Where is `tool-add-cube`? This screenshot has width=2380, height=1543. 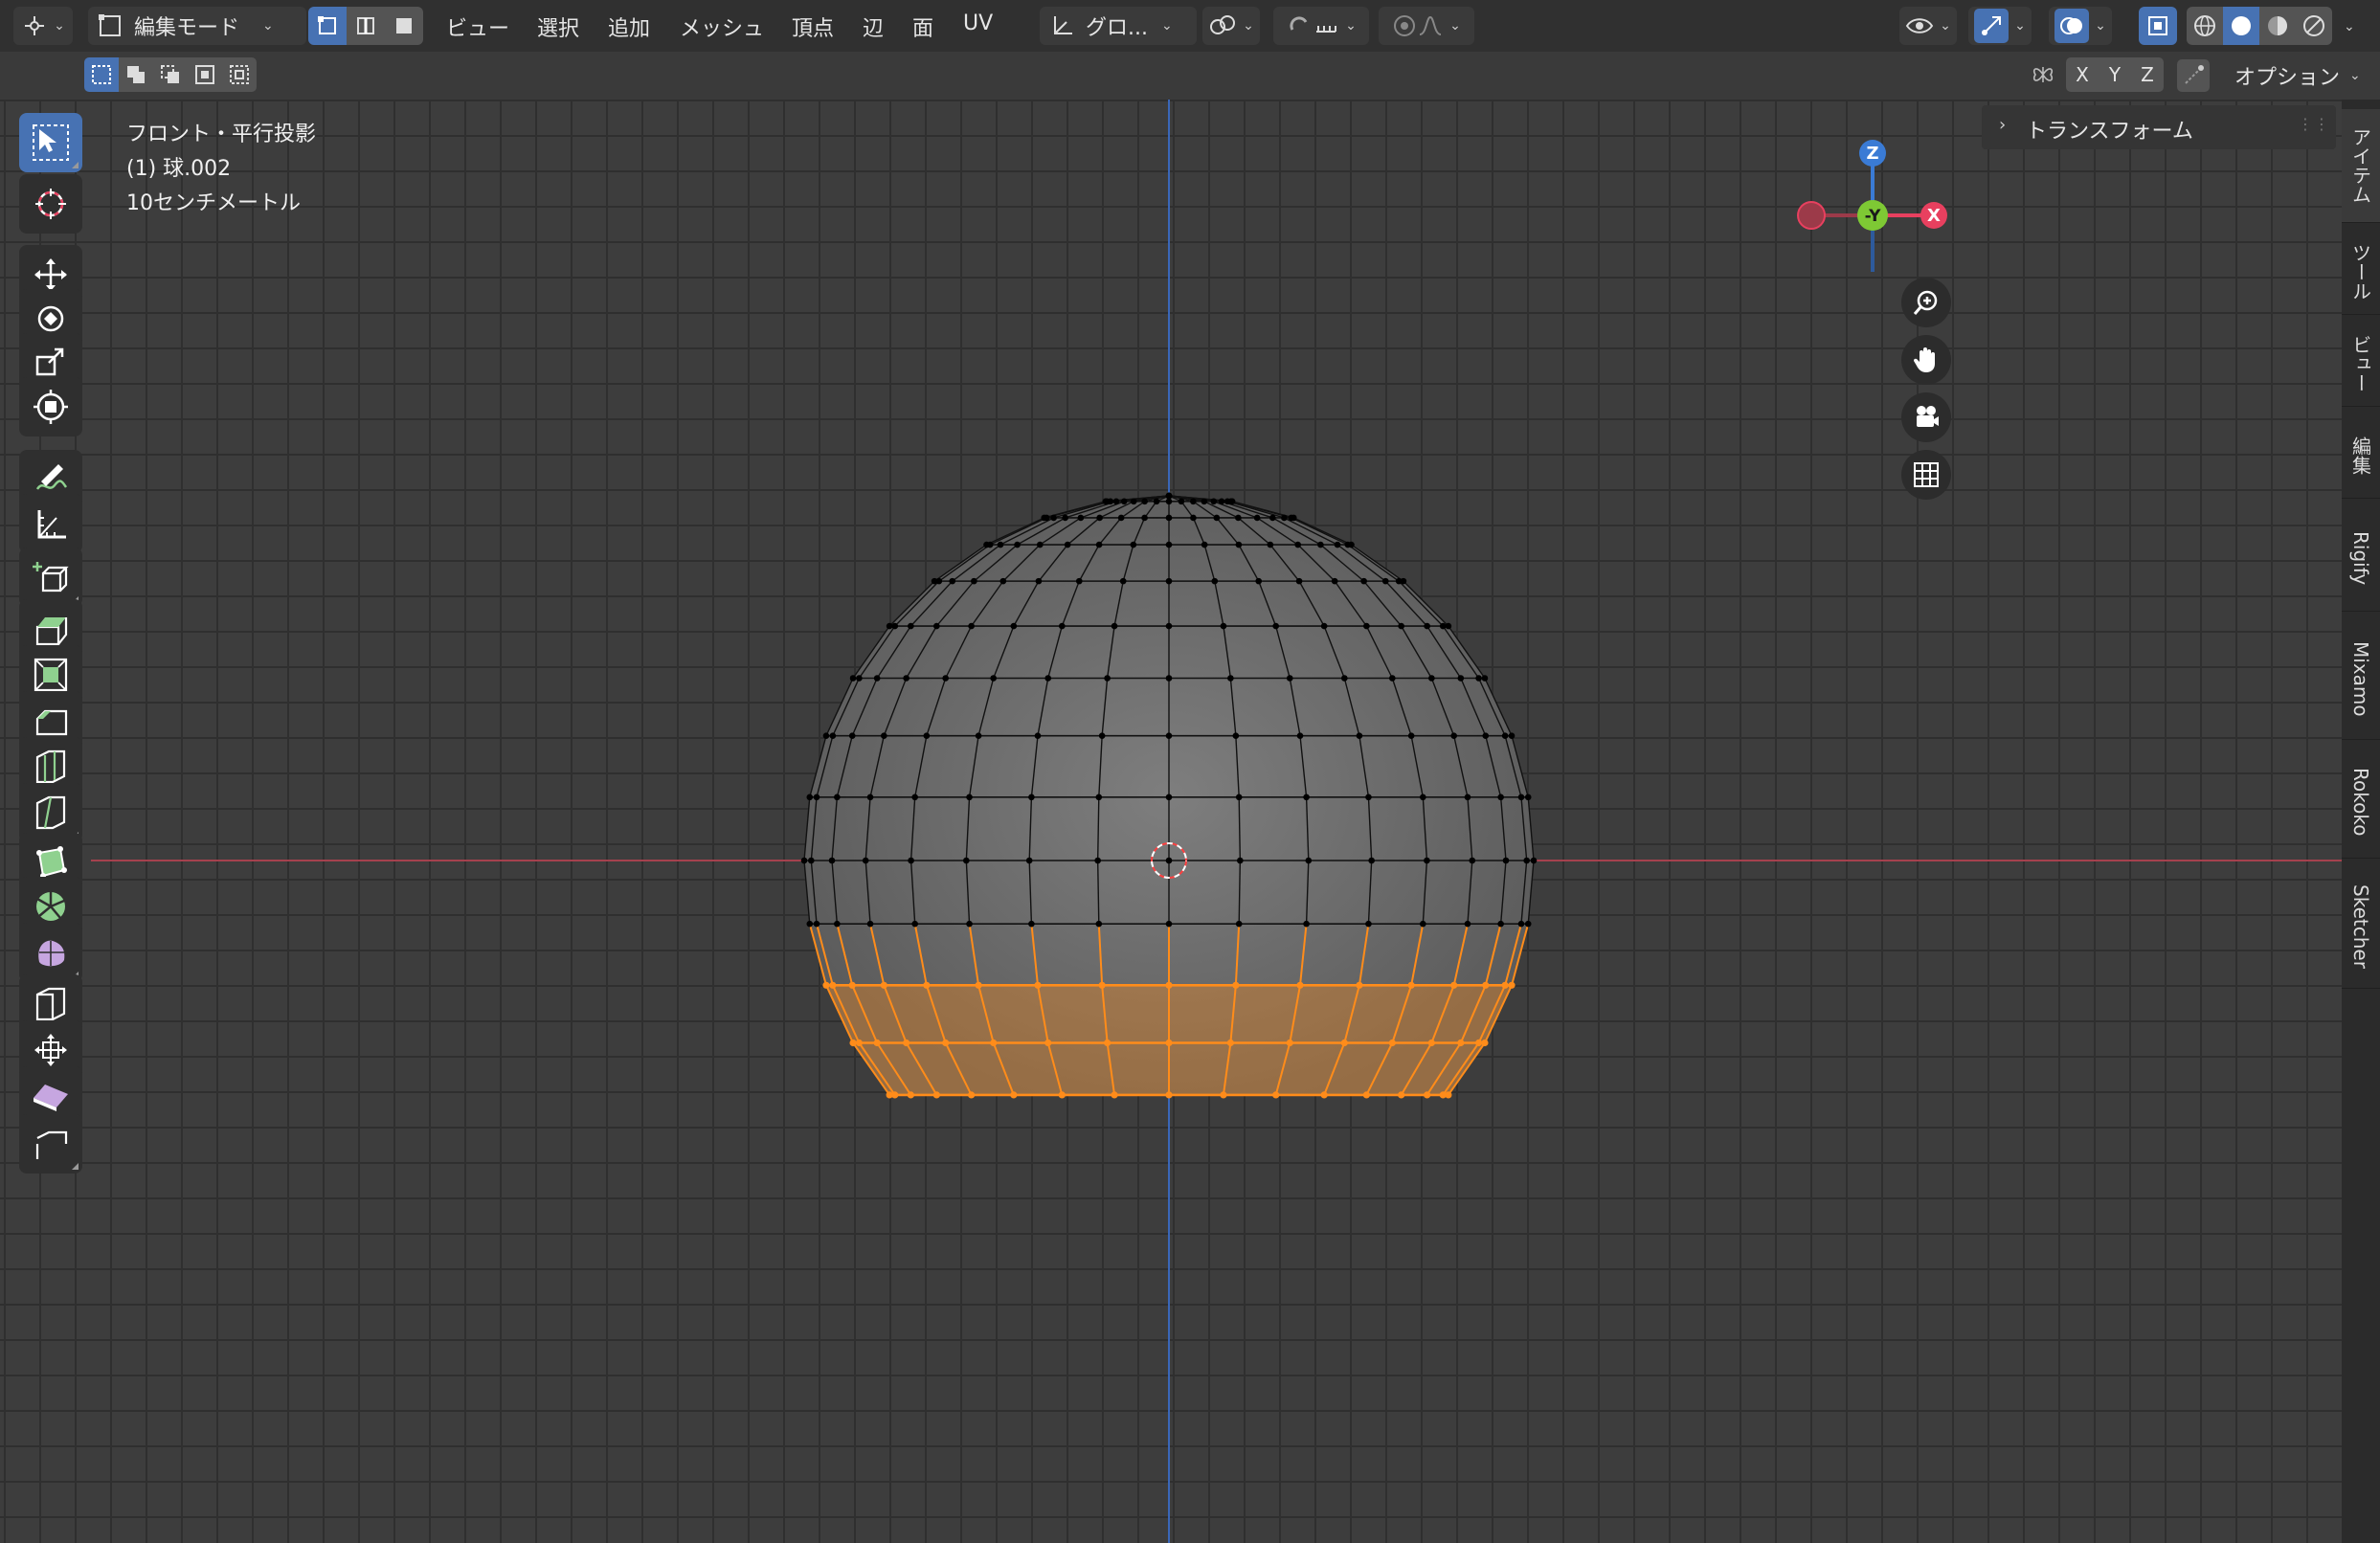
tool-add-cube is located at coordinates (51, 577).